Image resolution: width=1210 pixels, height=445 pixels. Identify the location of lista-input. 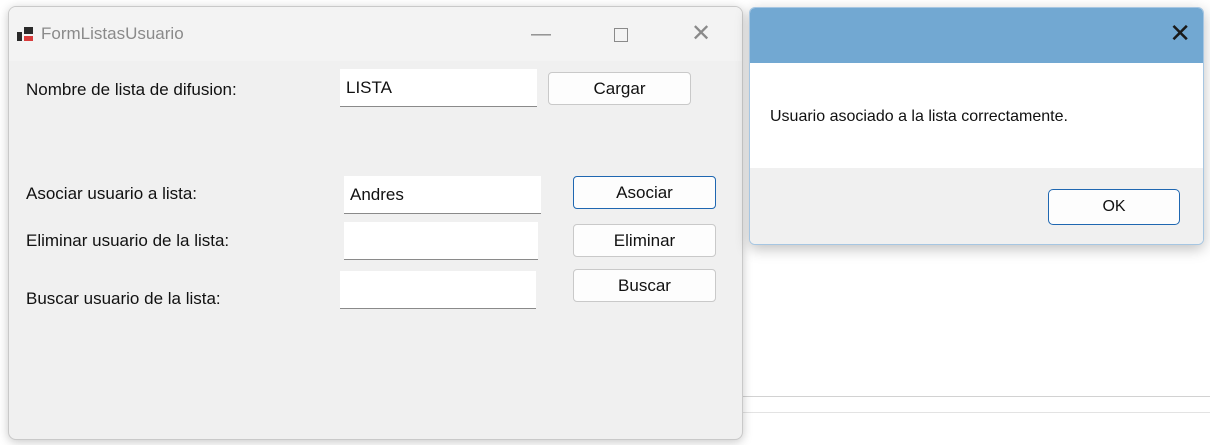
(438, 88).